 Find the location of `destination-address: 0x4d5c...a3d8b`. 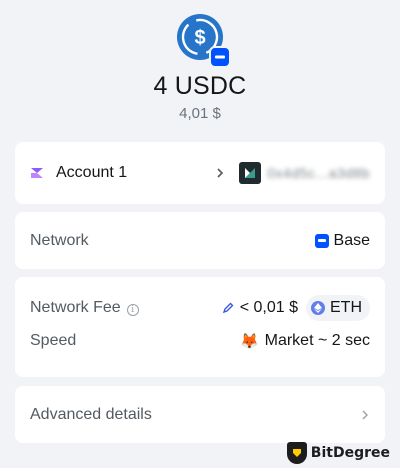

destination-address: 0x4d5c...a3d8b is located at coordinates (318, 173).